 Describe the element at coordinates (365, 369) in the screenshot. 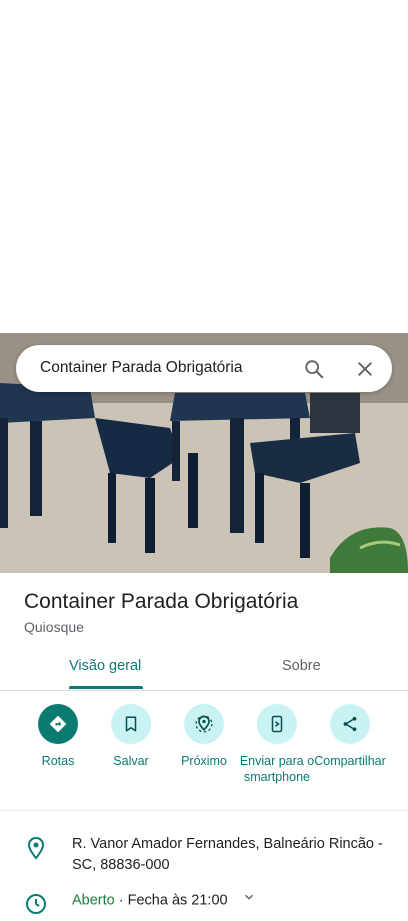

I see `close-icon` at that location.